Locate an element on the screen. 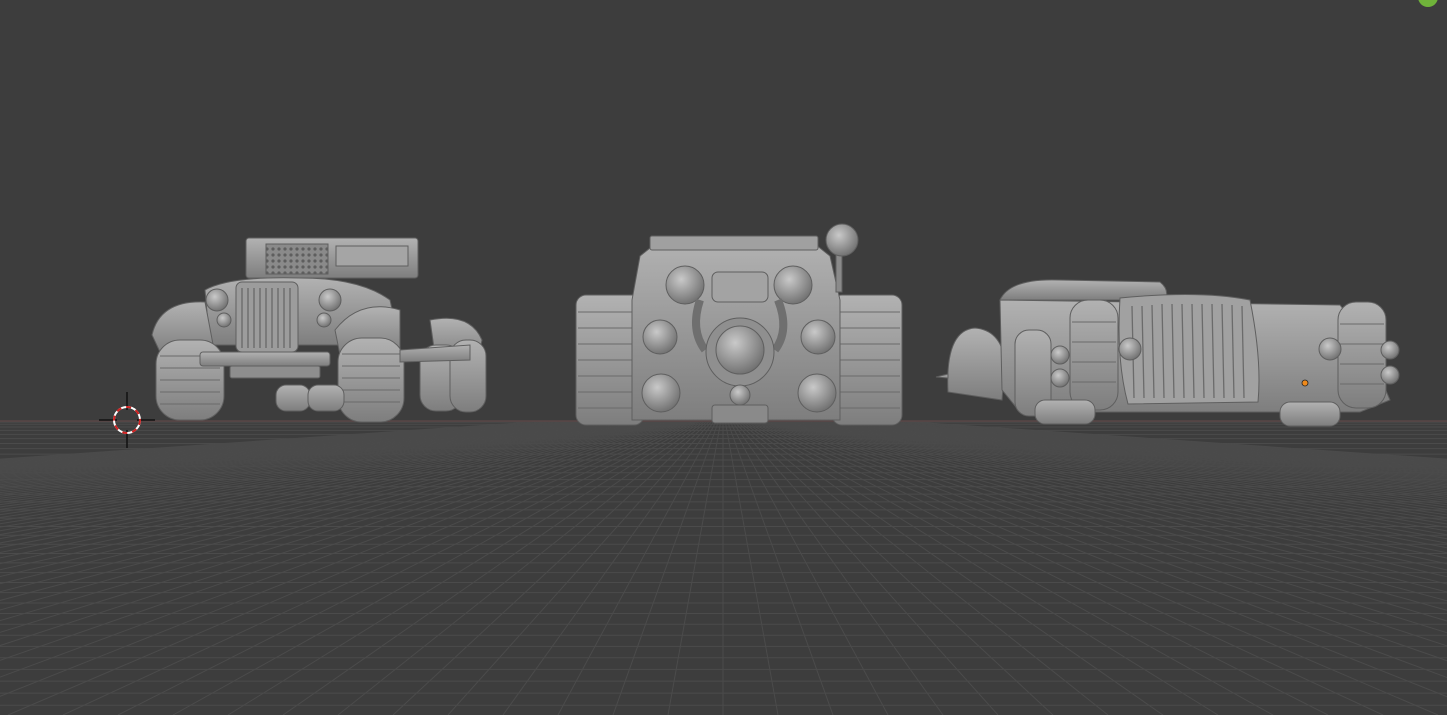 This screenshot has height=715, width=1447. nav-gizmo-icon is located at coordinates (1428, 3).